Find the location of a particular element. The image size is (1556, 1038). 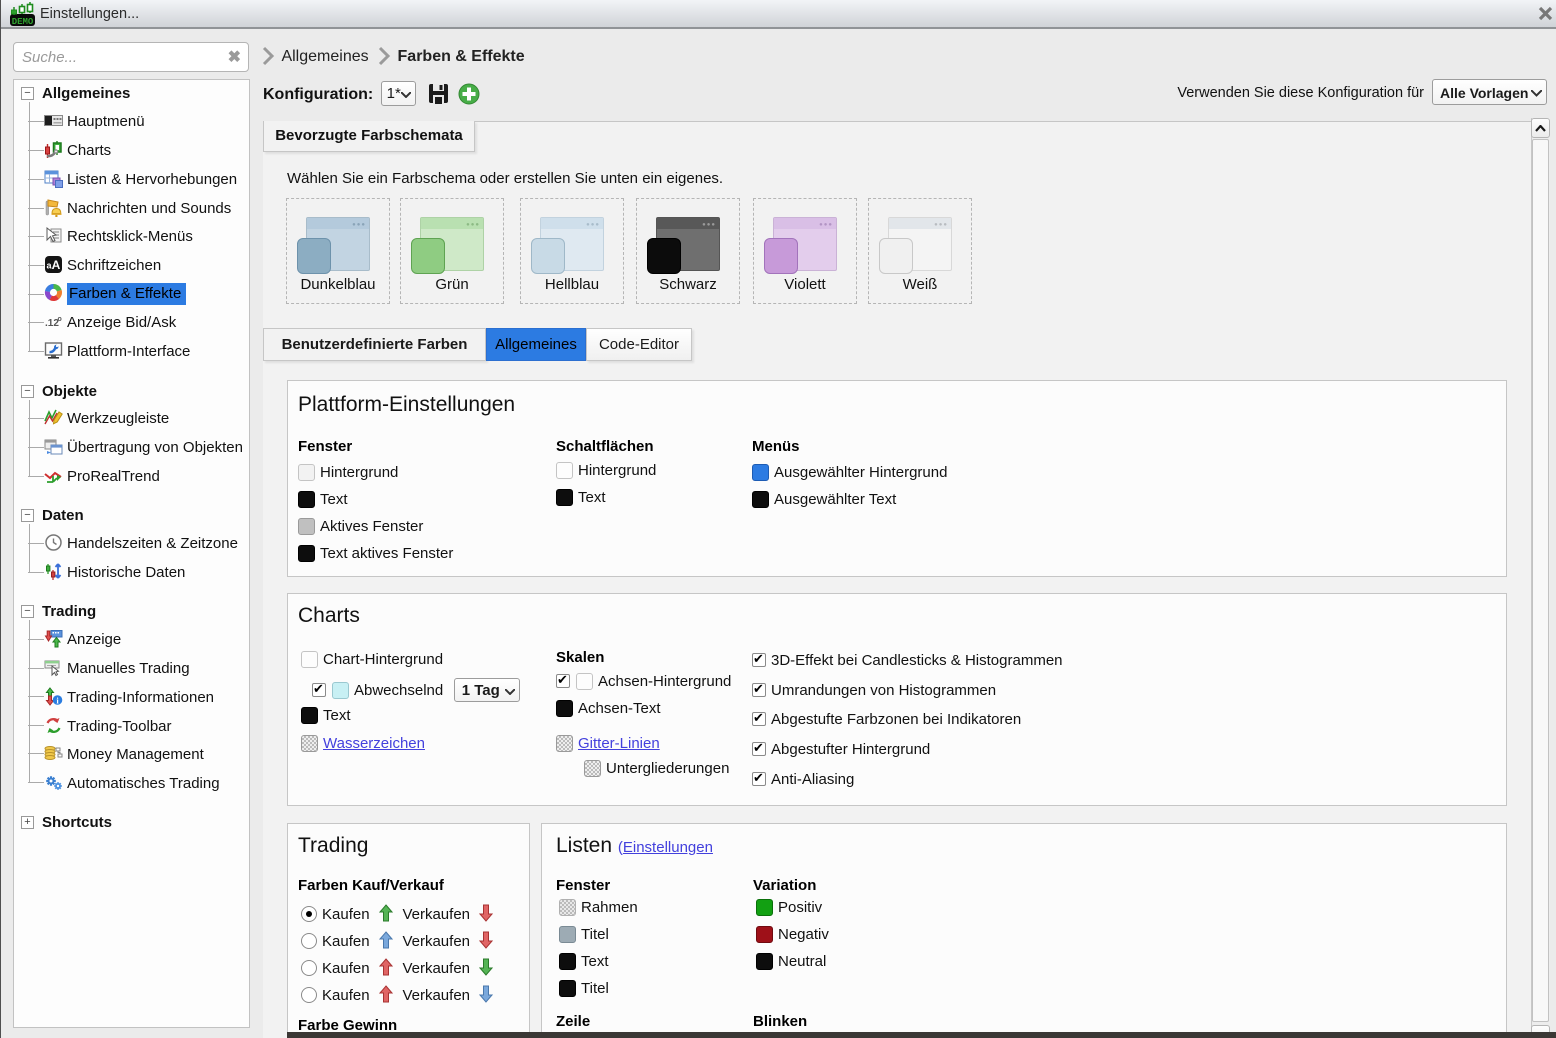

svg-text: DEMO is located at coordinates (23, 22).